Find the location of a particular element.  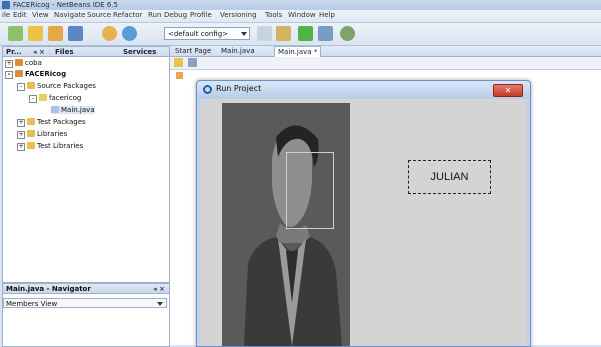

tree-node-source-packages: - Source Packages is located at coordinates (56, 86).